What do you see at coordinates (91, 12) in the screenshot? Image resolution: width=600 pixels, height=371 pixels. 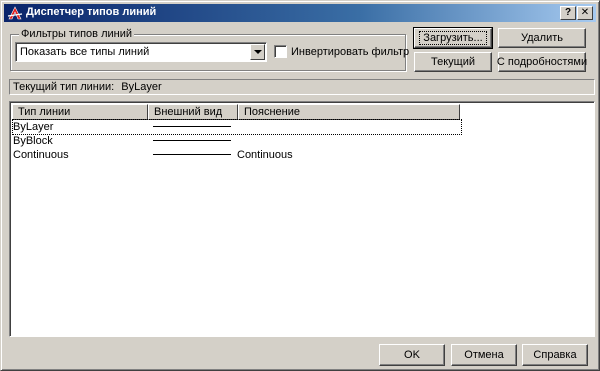 I see `window-title: Диспетчер типов линий` at bounding box center [91, 12].